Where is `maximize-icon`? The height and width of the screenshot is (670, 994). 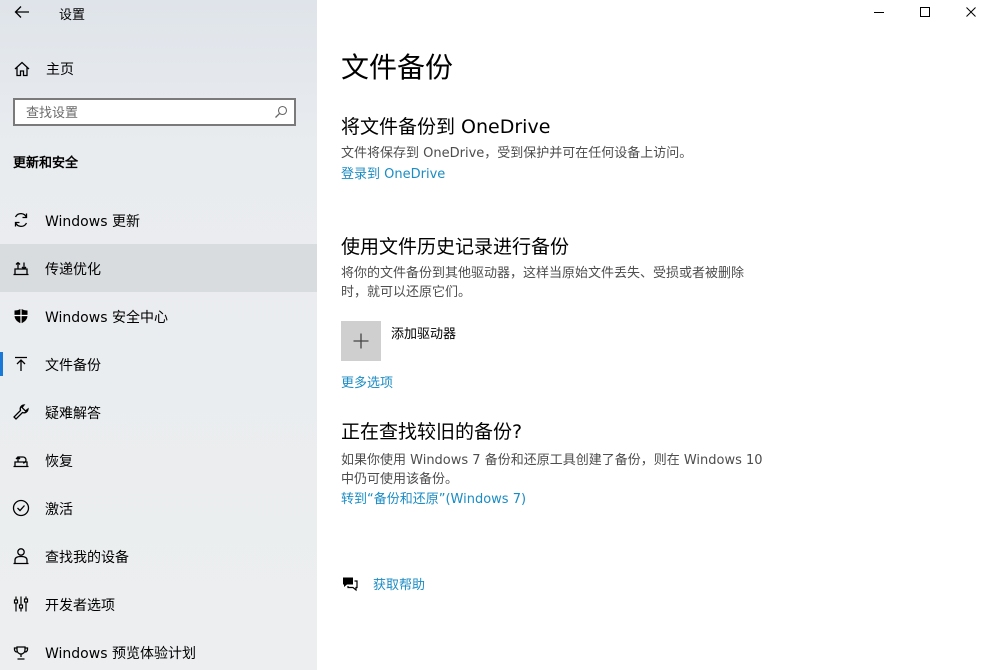 maximize-icon is located at coordinates (925, 12).